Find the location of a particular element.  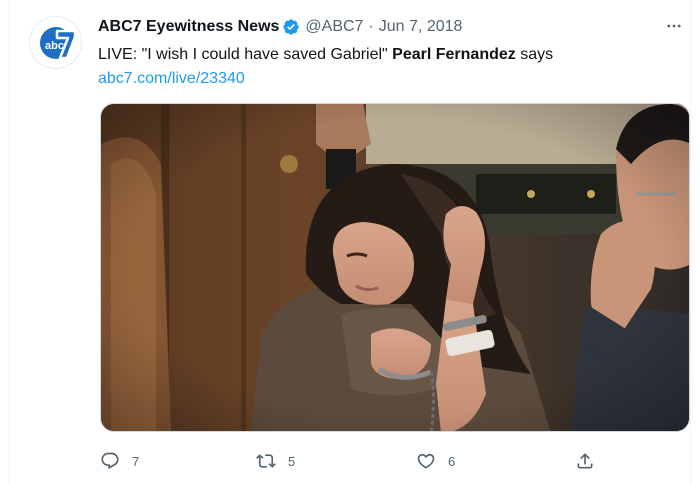

retweet-button: 5 is located at coordinates (275, 461).